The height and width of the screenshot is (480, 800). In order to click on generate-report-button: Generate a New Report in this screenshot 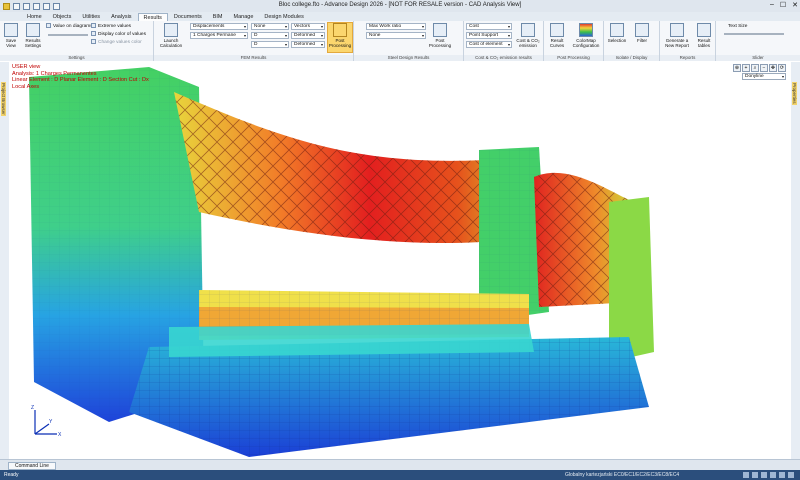, I will do `click(677, 35)`.